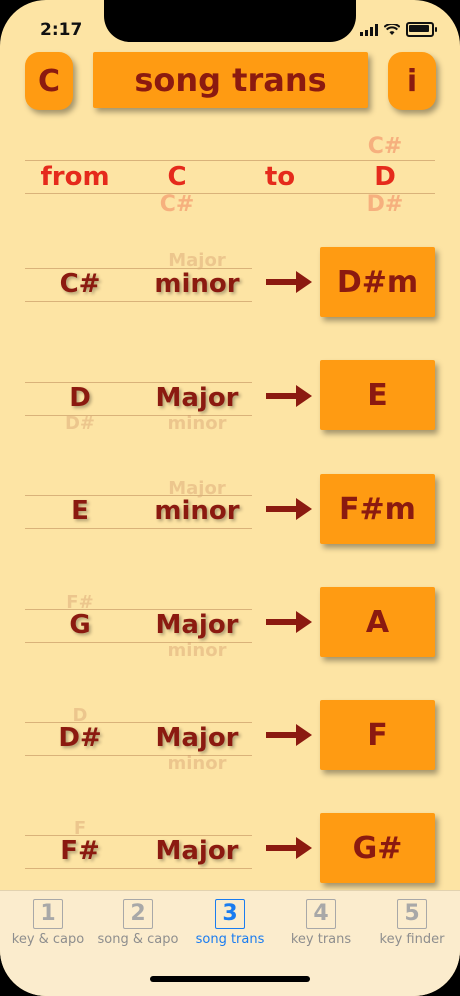 The image size is (460, 996). I want to click on tab-song-trans: 3 song trans, so click(230, 923).